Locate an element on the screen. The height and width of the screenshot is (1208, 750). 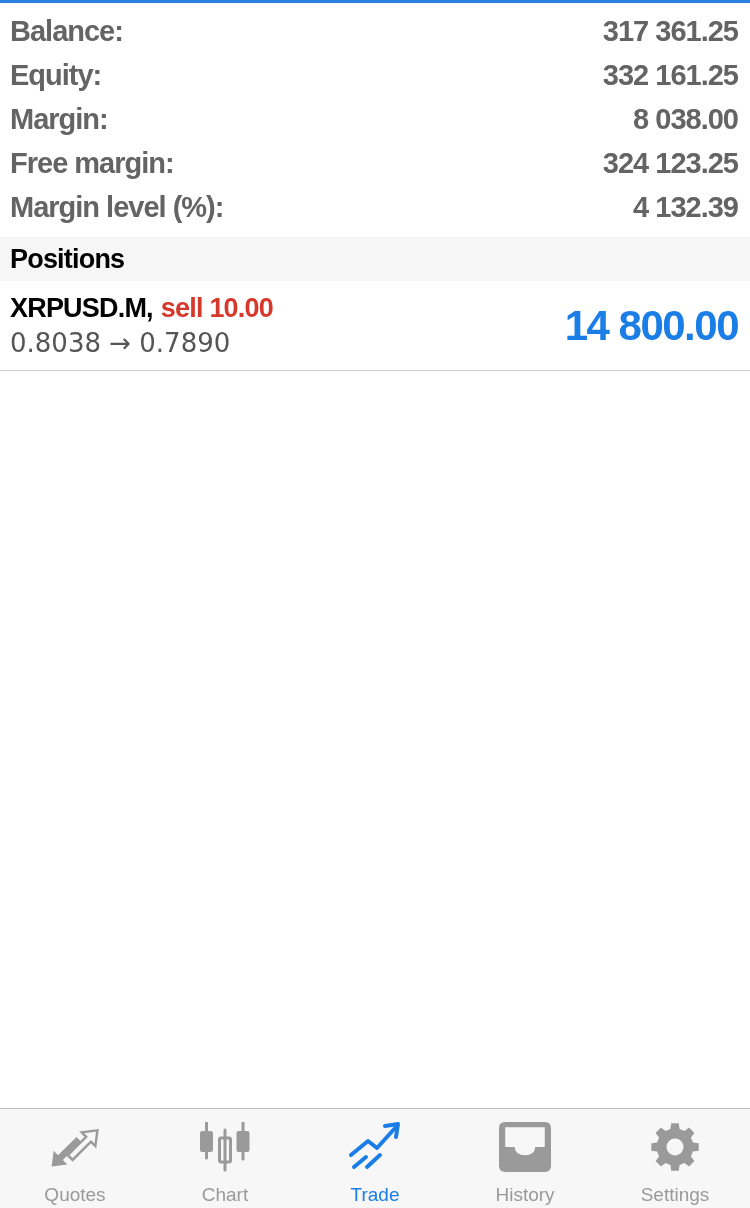
account-value: 332 161.25 is located at coordinates (670, 75).